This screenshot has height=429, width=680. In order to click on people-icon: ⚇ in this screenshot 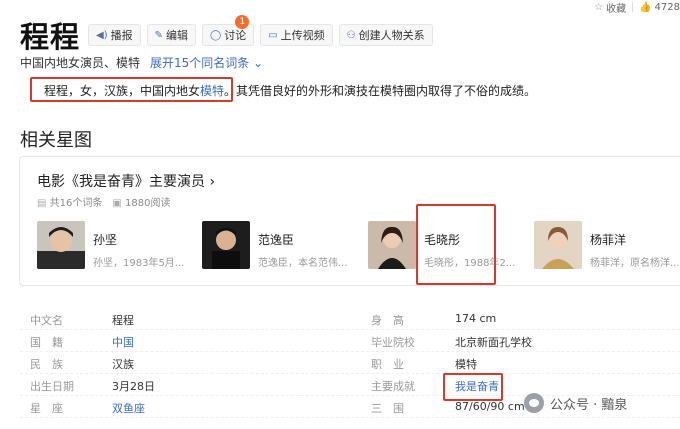, I will do `click(351, 35)`.